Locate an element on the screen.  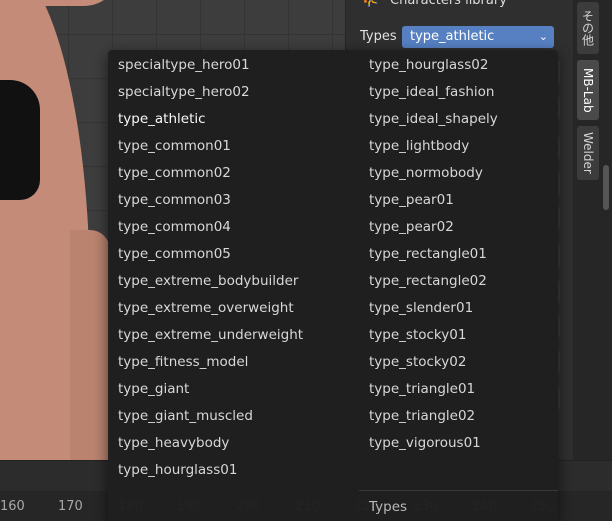
menu-item: type_common04 is located at coordinates (233, 227).